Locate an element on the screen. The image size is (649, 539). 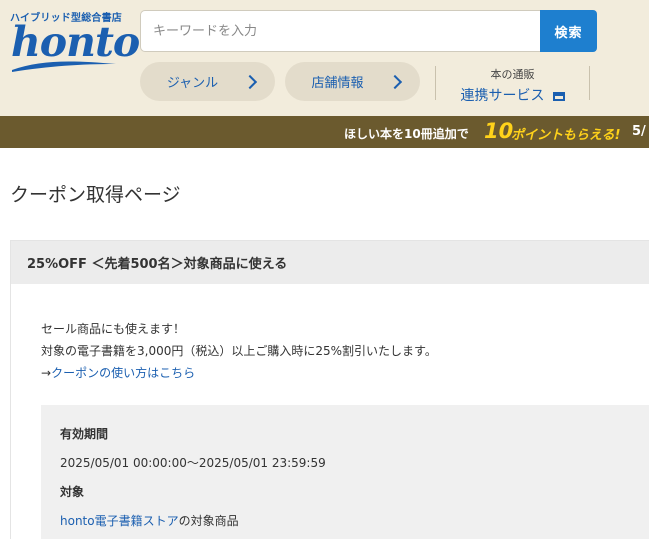
service-line1: 本の通販 is located at coordinates (512, 74).